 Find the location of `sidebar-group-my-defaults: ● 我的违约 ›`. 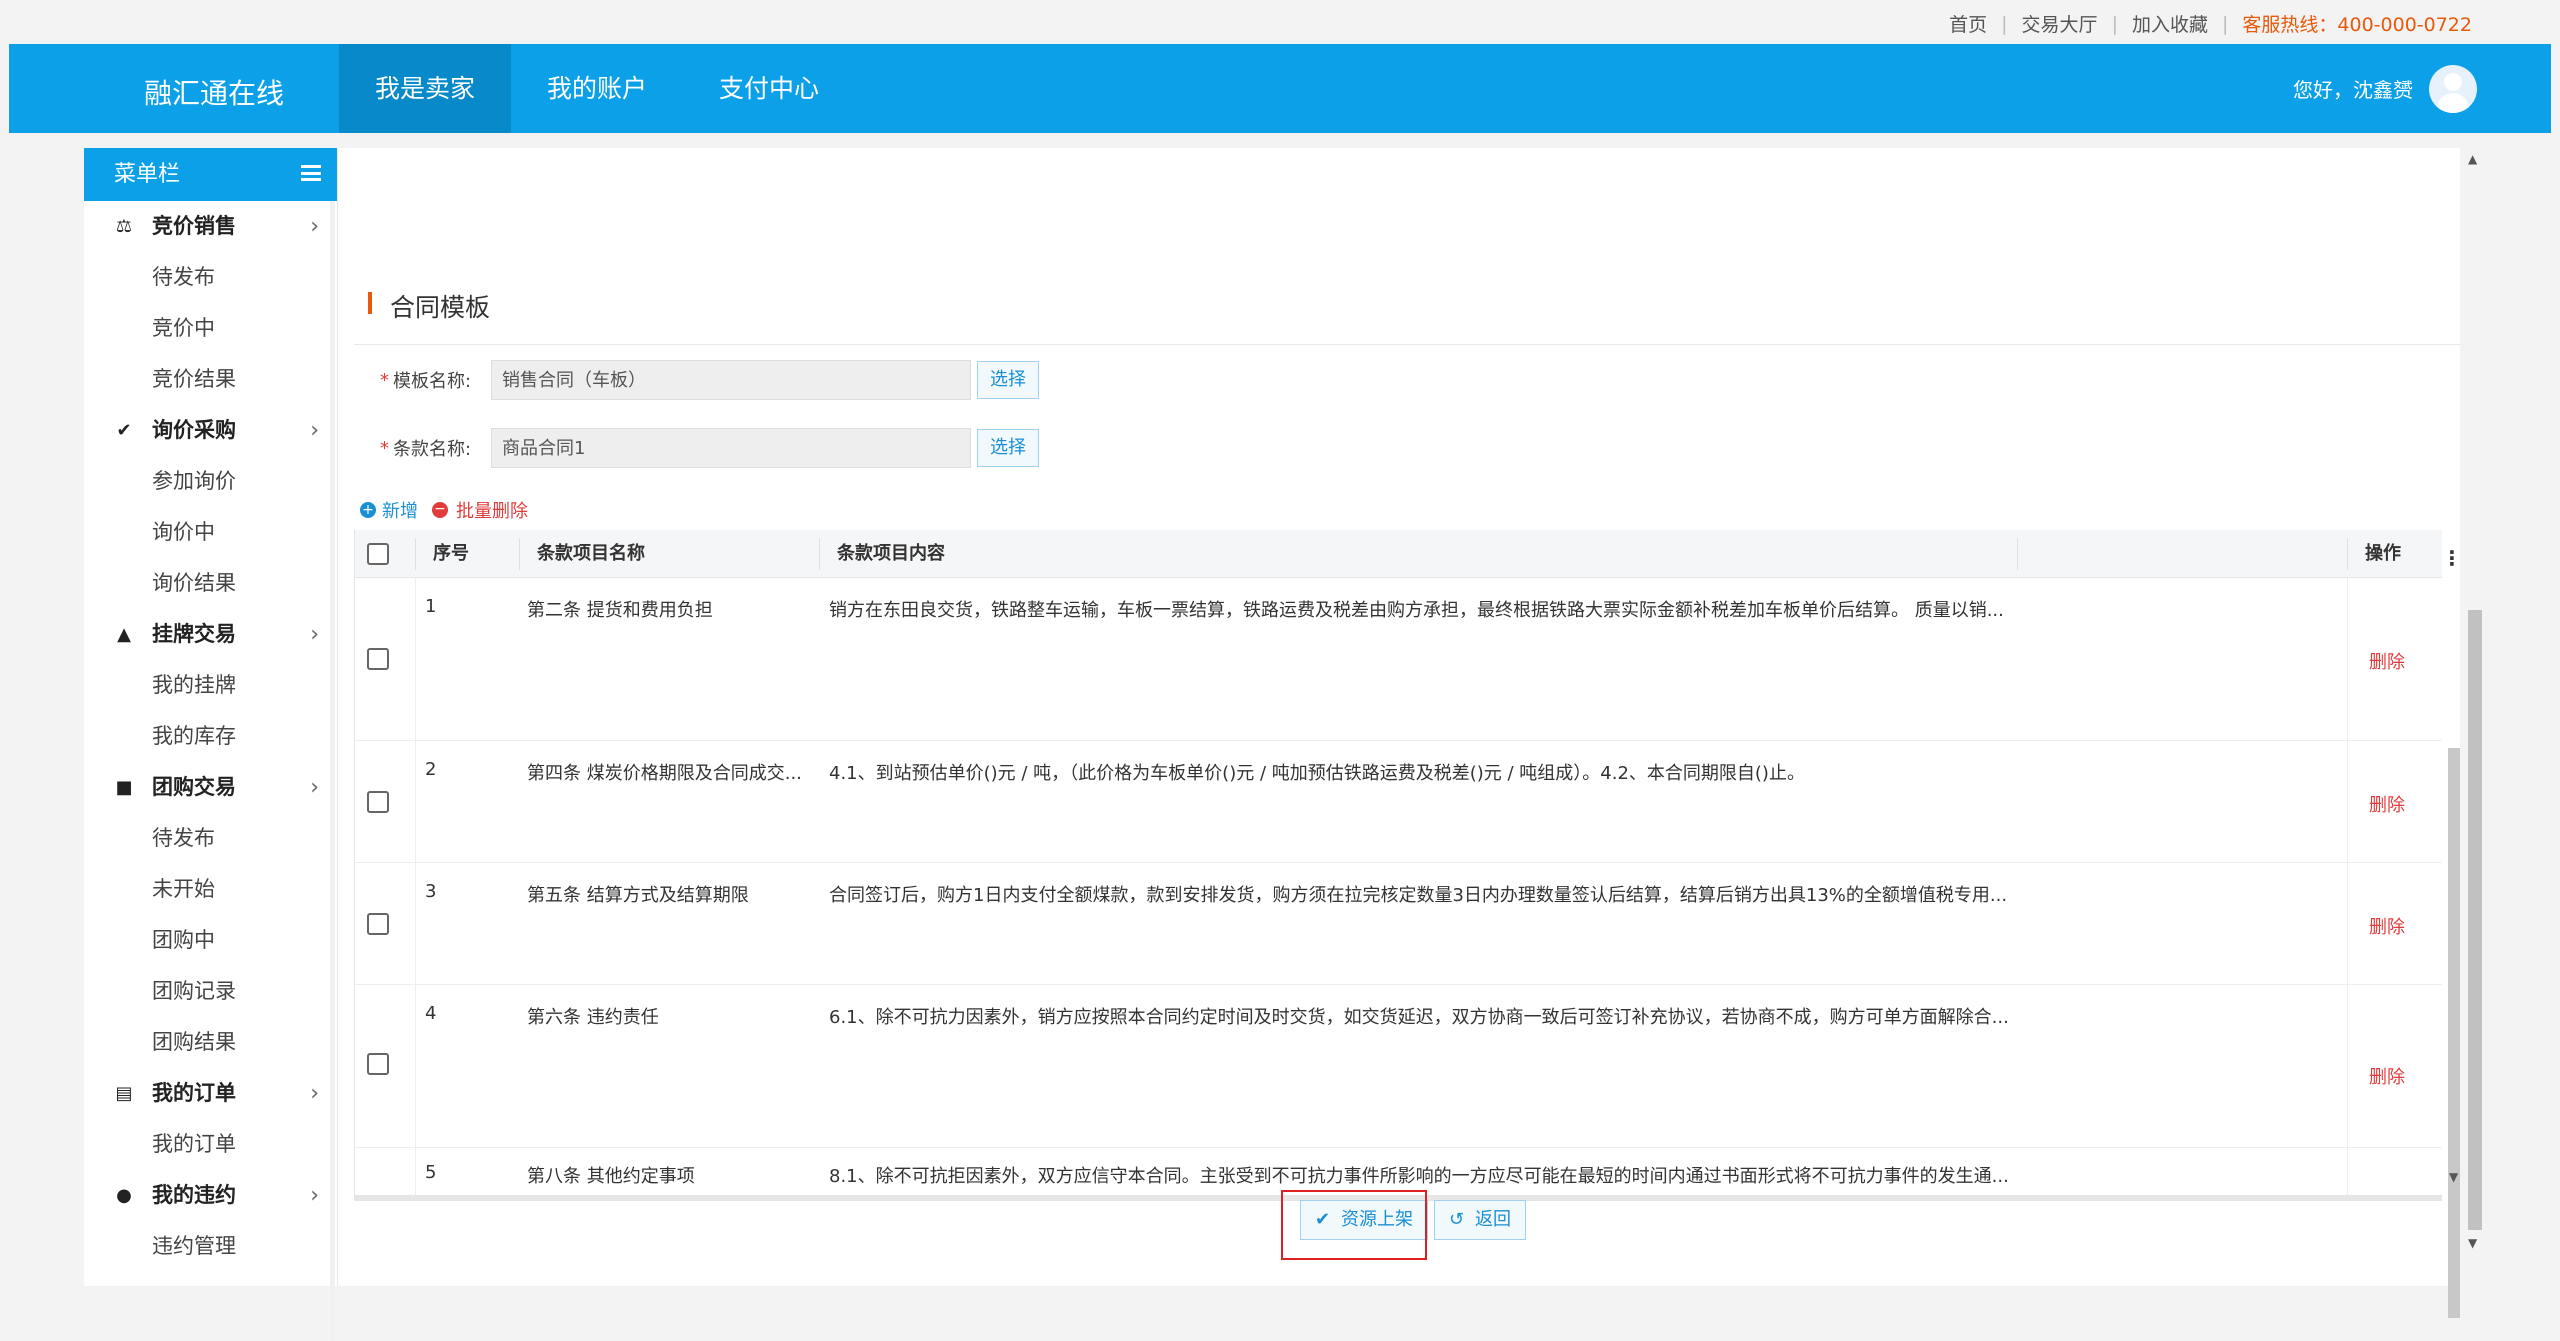

sidebar-group-my-defaults: ● 我的违约 › is located at coordinates (210, 1195).